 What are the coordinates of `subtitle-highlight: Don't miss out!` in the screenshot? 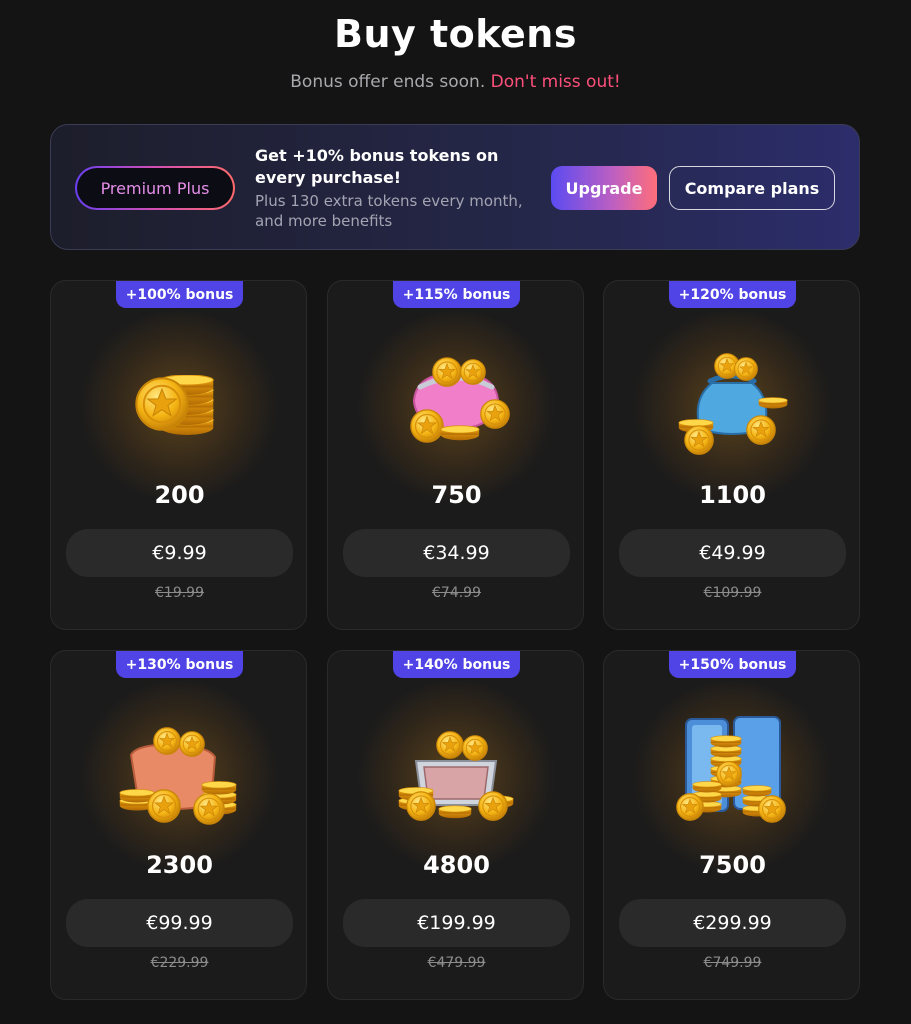 It's located at (555, 82).